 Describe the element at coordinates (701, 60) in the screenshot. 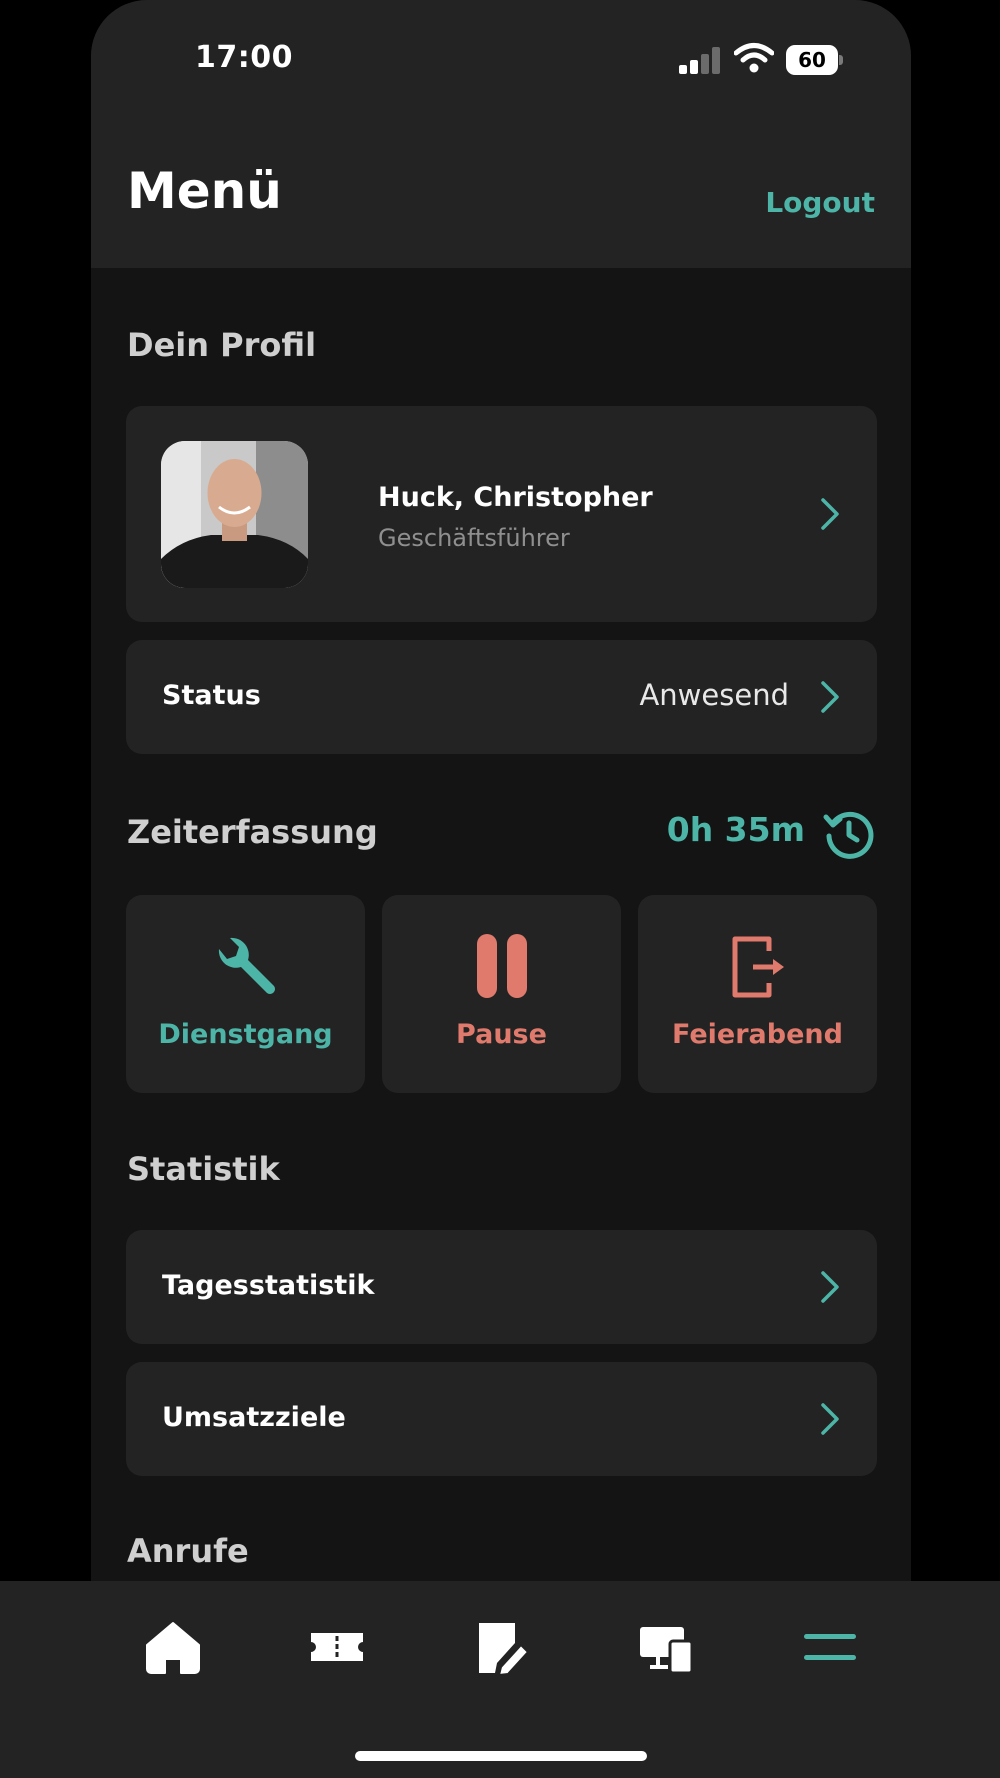

I see `cellular-signal-icon` at that location.